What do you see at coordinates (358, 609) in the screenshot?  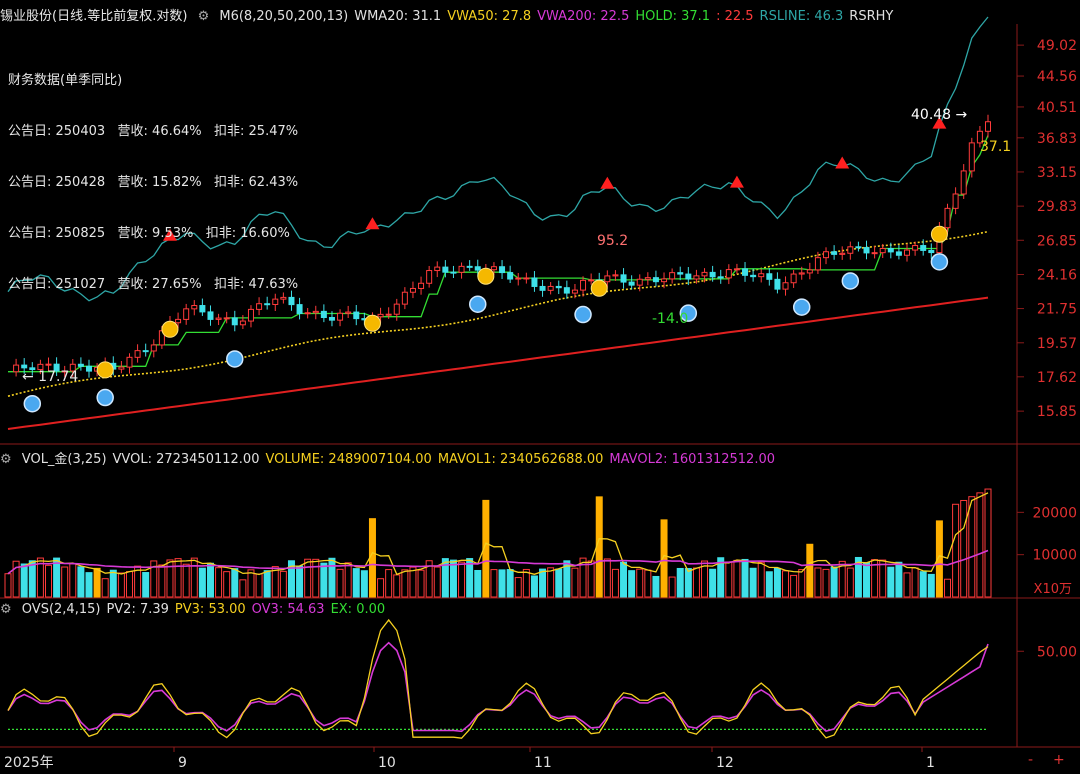 I see `indicator-value: EX: 0.00` at bounding box center [358, 609].